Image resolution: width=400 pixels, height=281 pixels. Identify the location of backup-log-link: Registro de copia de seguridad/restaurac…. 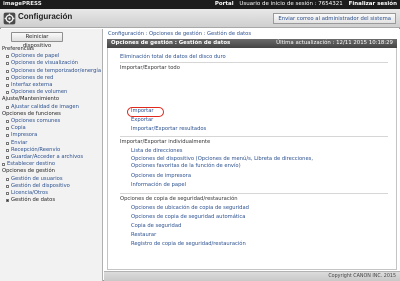
(188, 244).